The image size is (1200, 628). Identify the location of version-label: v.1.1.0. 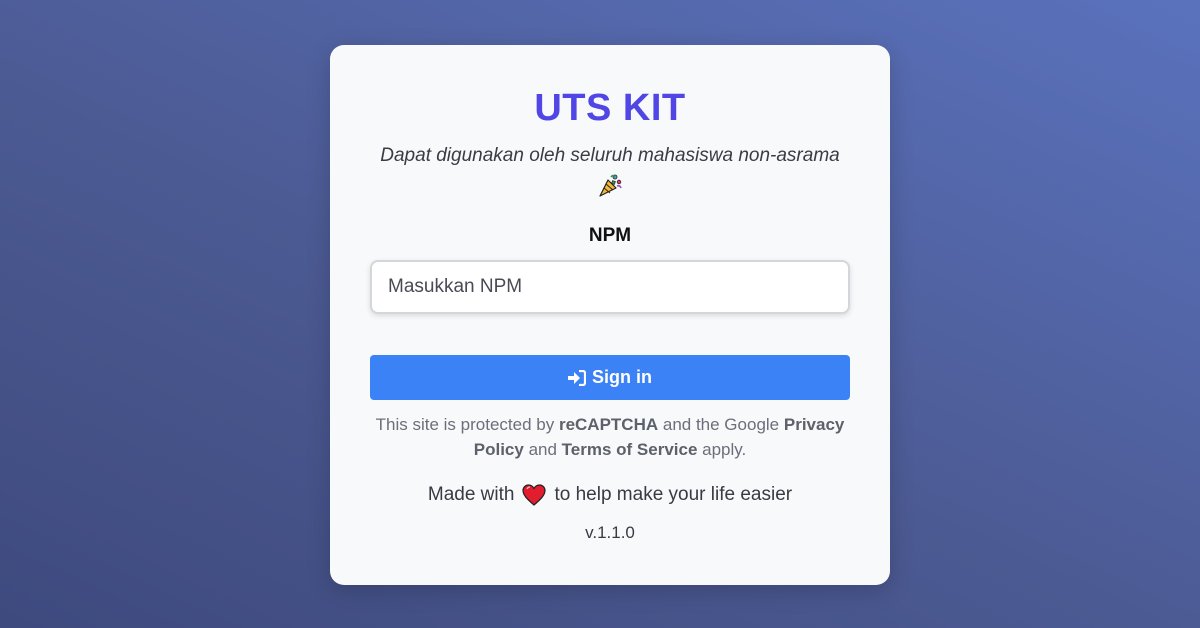
(610, 532).